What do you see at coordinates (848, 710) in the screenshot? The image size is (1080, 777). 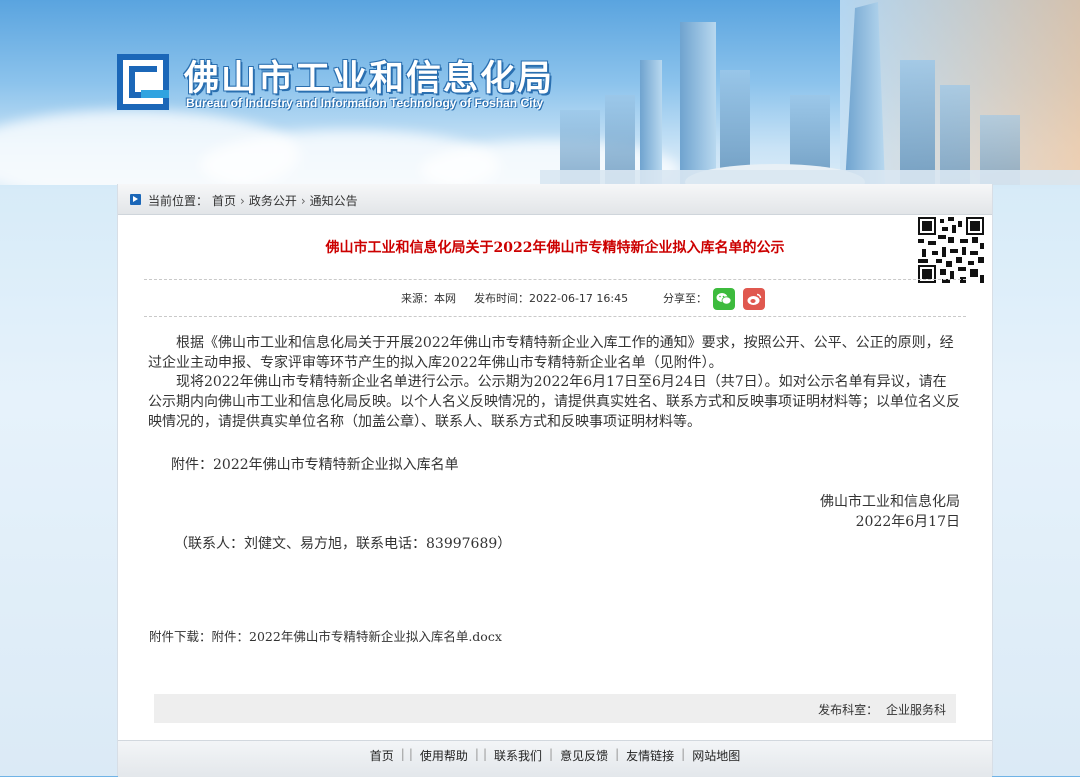 I see `dept-label: 发布科室：` at bounding box center [848, 710].